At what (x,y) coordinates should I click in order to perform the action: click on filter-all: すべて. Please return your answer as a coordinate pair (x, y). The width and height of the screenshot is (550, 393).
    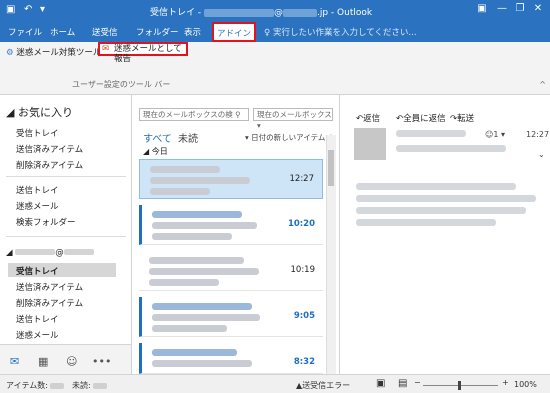
    Looking at the image, I should click on (157, 137).